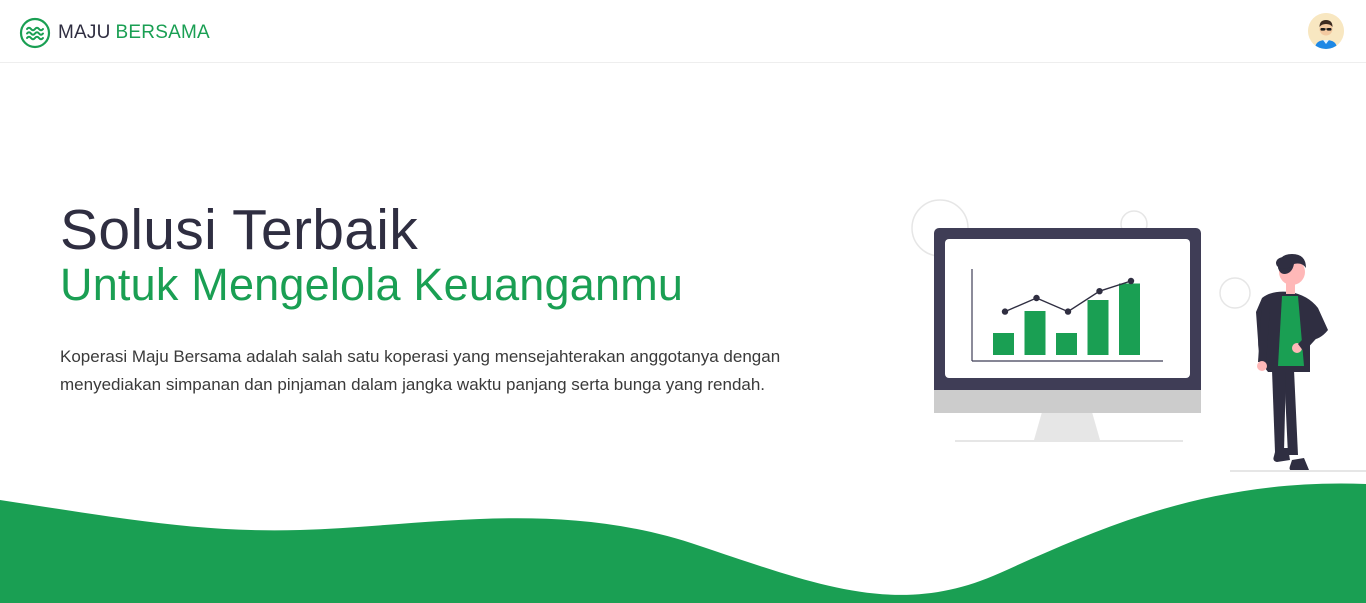  What do you see at coordinates (372, 284) in the screenshot?
I see `hero-subtitle: Untuk Mengelola Keuanganmu` at bounding box center [372, 284].